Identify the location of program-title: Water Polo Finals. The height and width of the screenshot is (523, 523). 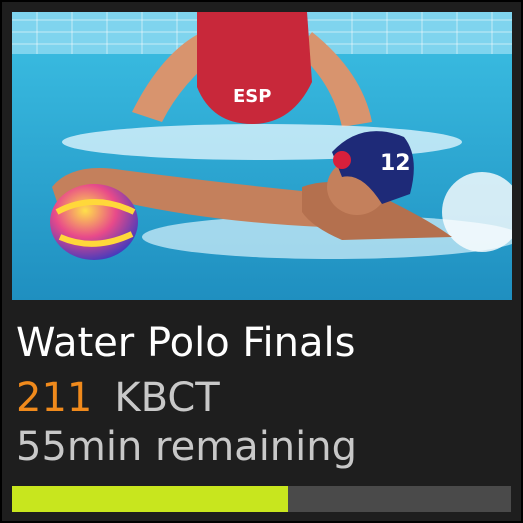
(186, 343).